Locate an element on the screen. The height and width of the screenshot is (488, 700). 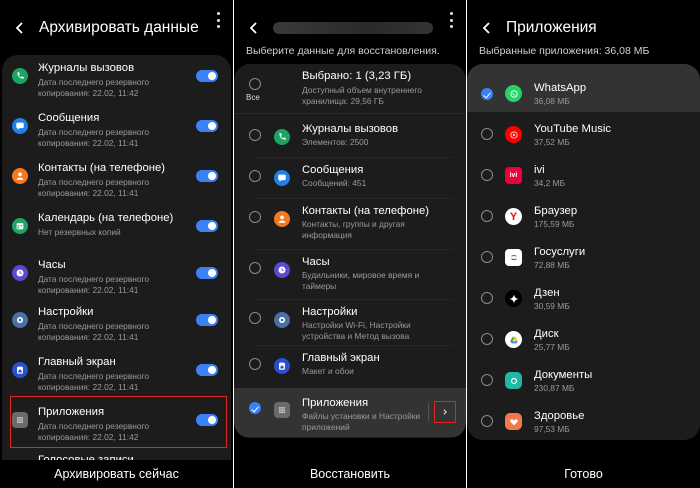
summary-title: Выбрано: 1 (3,23 ГБ) is located at coordinates (357, 76).